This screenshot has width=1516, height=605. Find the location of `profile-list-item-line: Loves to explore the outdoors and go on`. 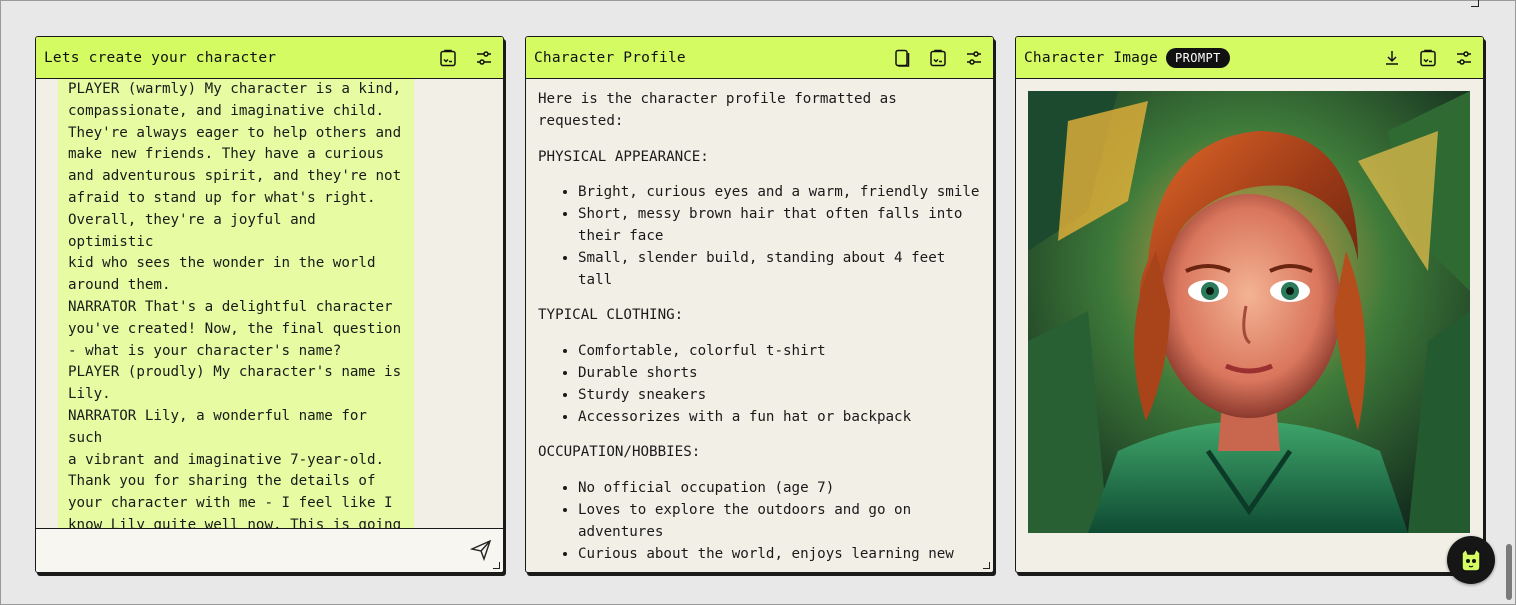

profile-list-item-line: Loves to explore the outdoors and go on is located at coordinates (745, 509).